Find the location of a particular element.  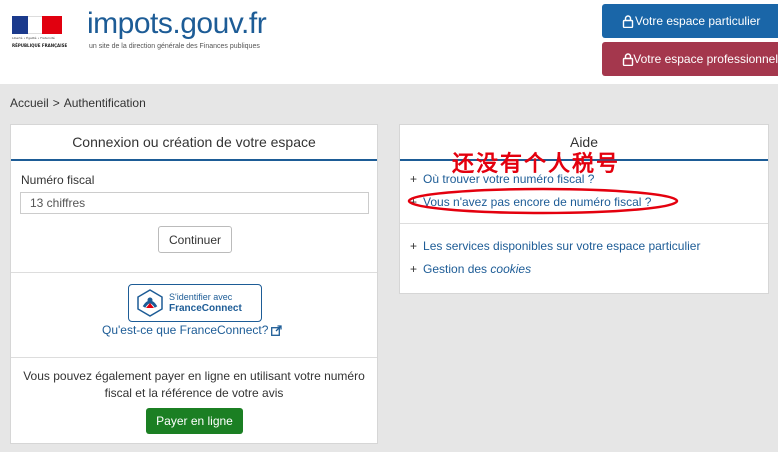

espace-professionnel-button: Votre espace professionnel is located at coordinates (690, 59).